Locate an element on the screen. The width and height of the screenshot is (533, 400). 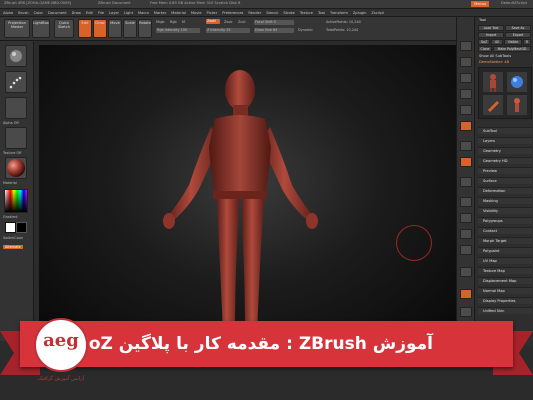
save-as-button: Save As is located at coordinates (518, 28).